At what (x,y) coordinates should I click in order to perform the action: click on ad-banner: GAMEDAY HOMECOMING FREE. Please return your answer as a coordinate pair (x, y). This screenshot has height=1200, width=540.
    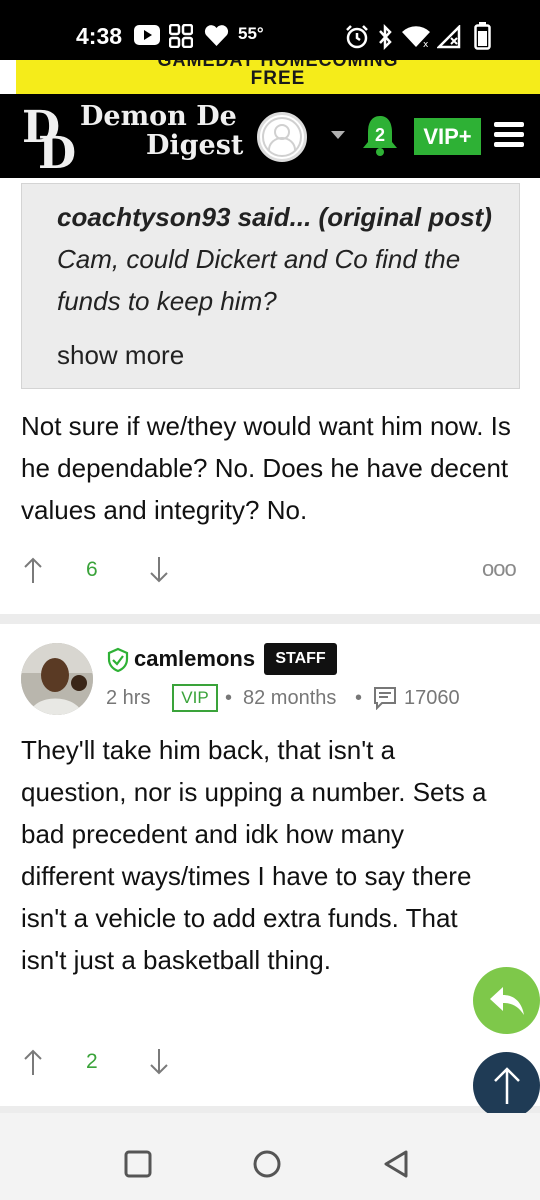
    Looking at the image, I should click on (278, 77).